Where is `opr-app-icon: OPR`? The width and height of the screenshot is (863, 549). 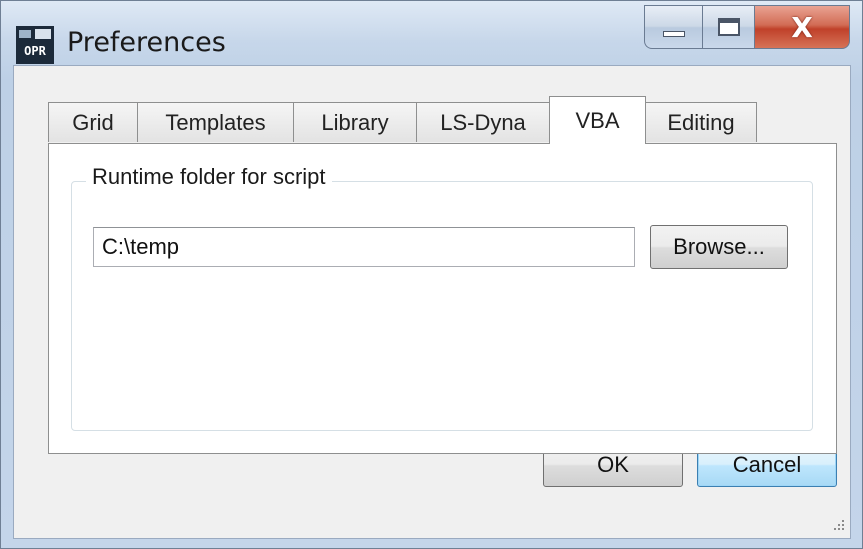 opr-app-icon: OPR is located at coordinates (35, 45).